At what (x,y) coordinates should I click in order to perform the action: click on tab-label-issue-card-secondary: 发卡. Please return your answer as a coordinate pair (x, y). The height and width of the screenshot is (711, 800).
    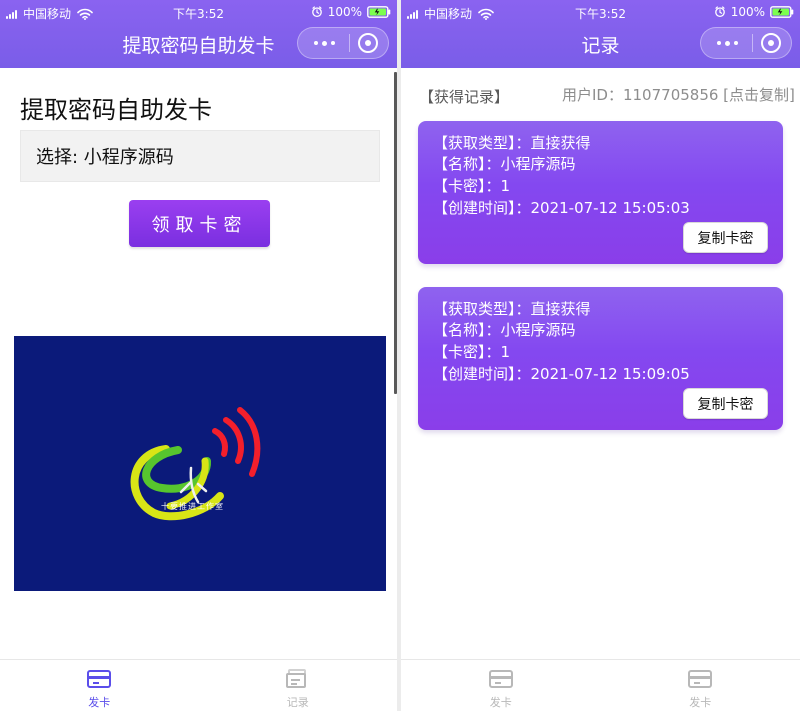
    Looking at the image, I should click on (700, 702).